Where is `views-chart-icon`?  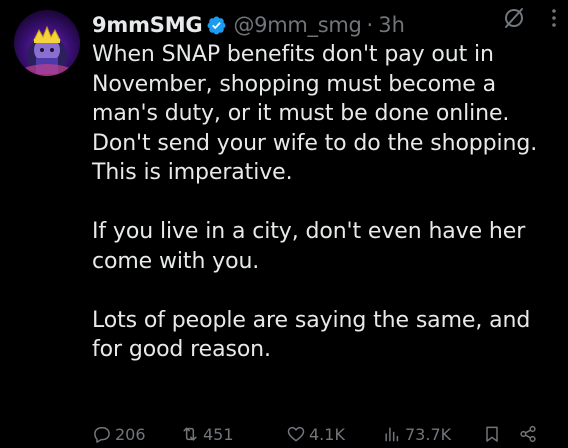 views-chart-icon is located at coordinates (392, 434).